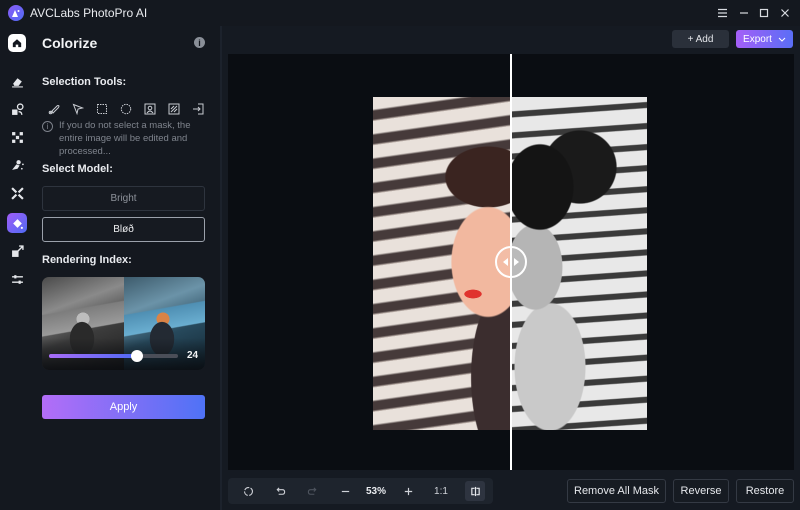 This screenshot has height=510, width=800. I want to click on rendering-index-label: Rendering Index:, so click(87, 260).